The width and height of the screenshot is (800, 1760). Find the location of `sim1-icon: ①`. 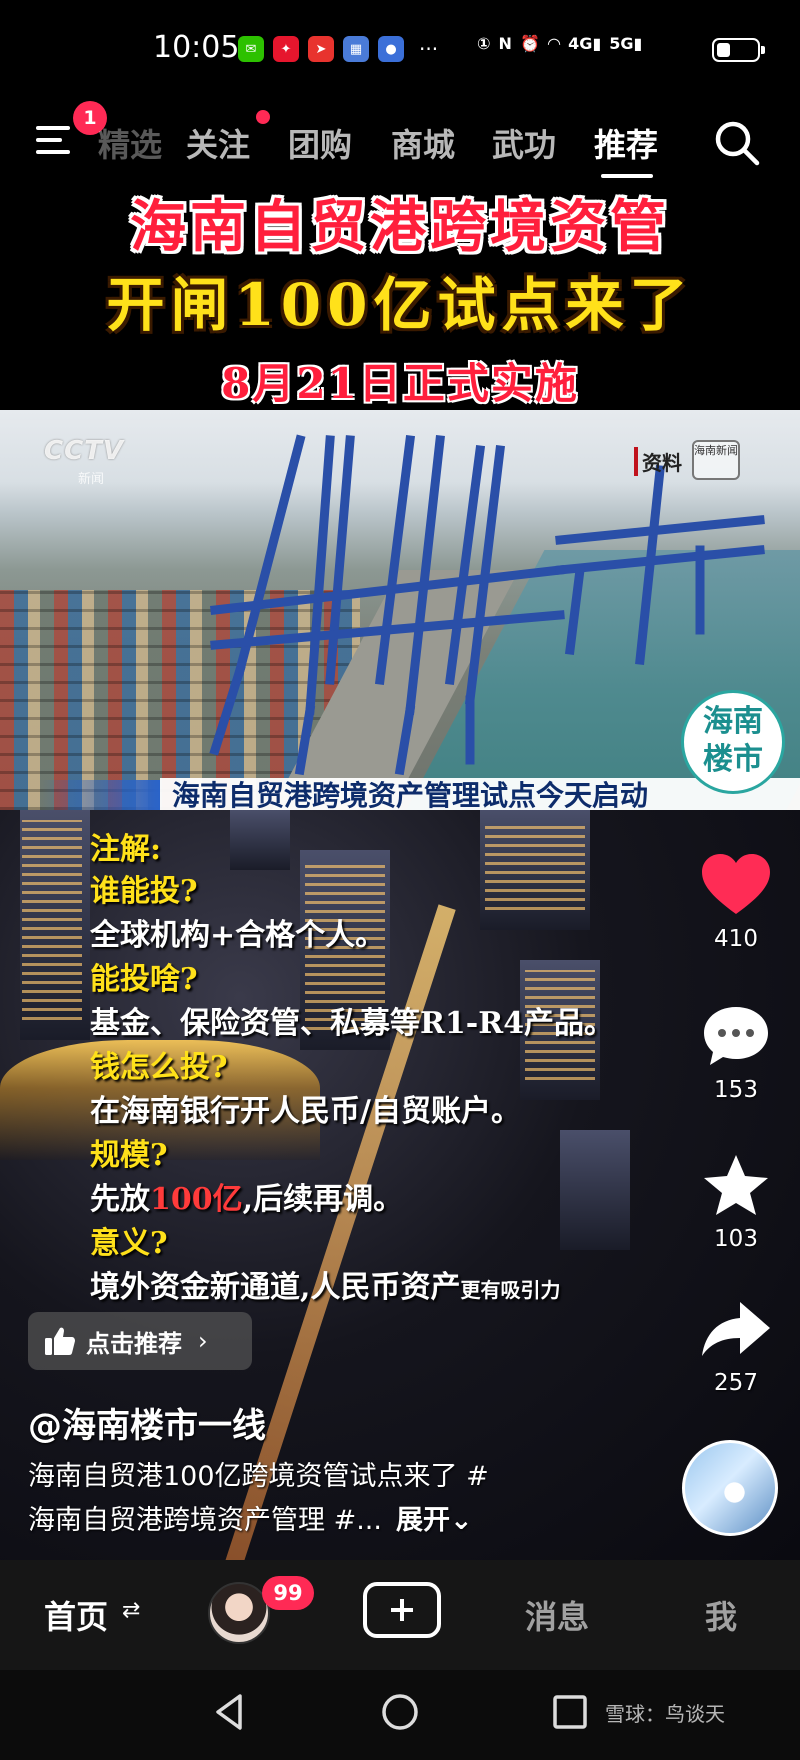

sim1-icon: ① is located at coordinates (484, 43).